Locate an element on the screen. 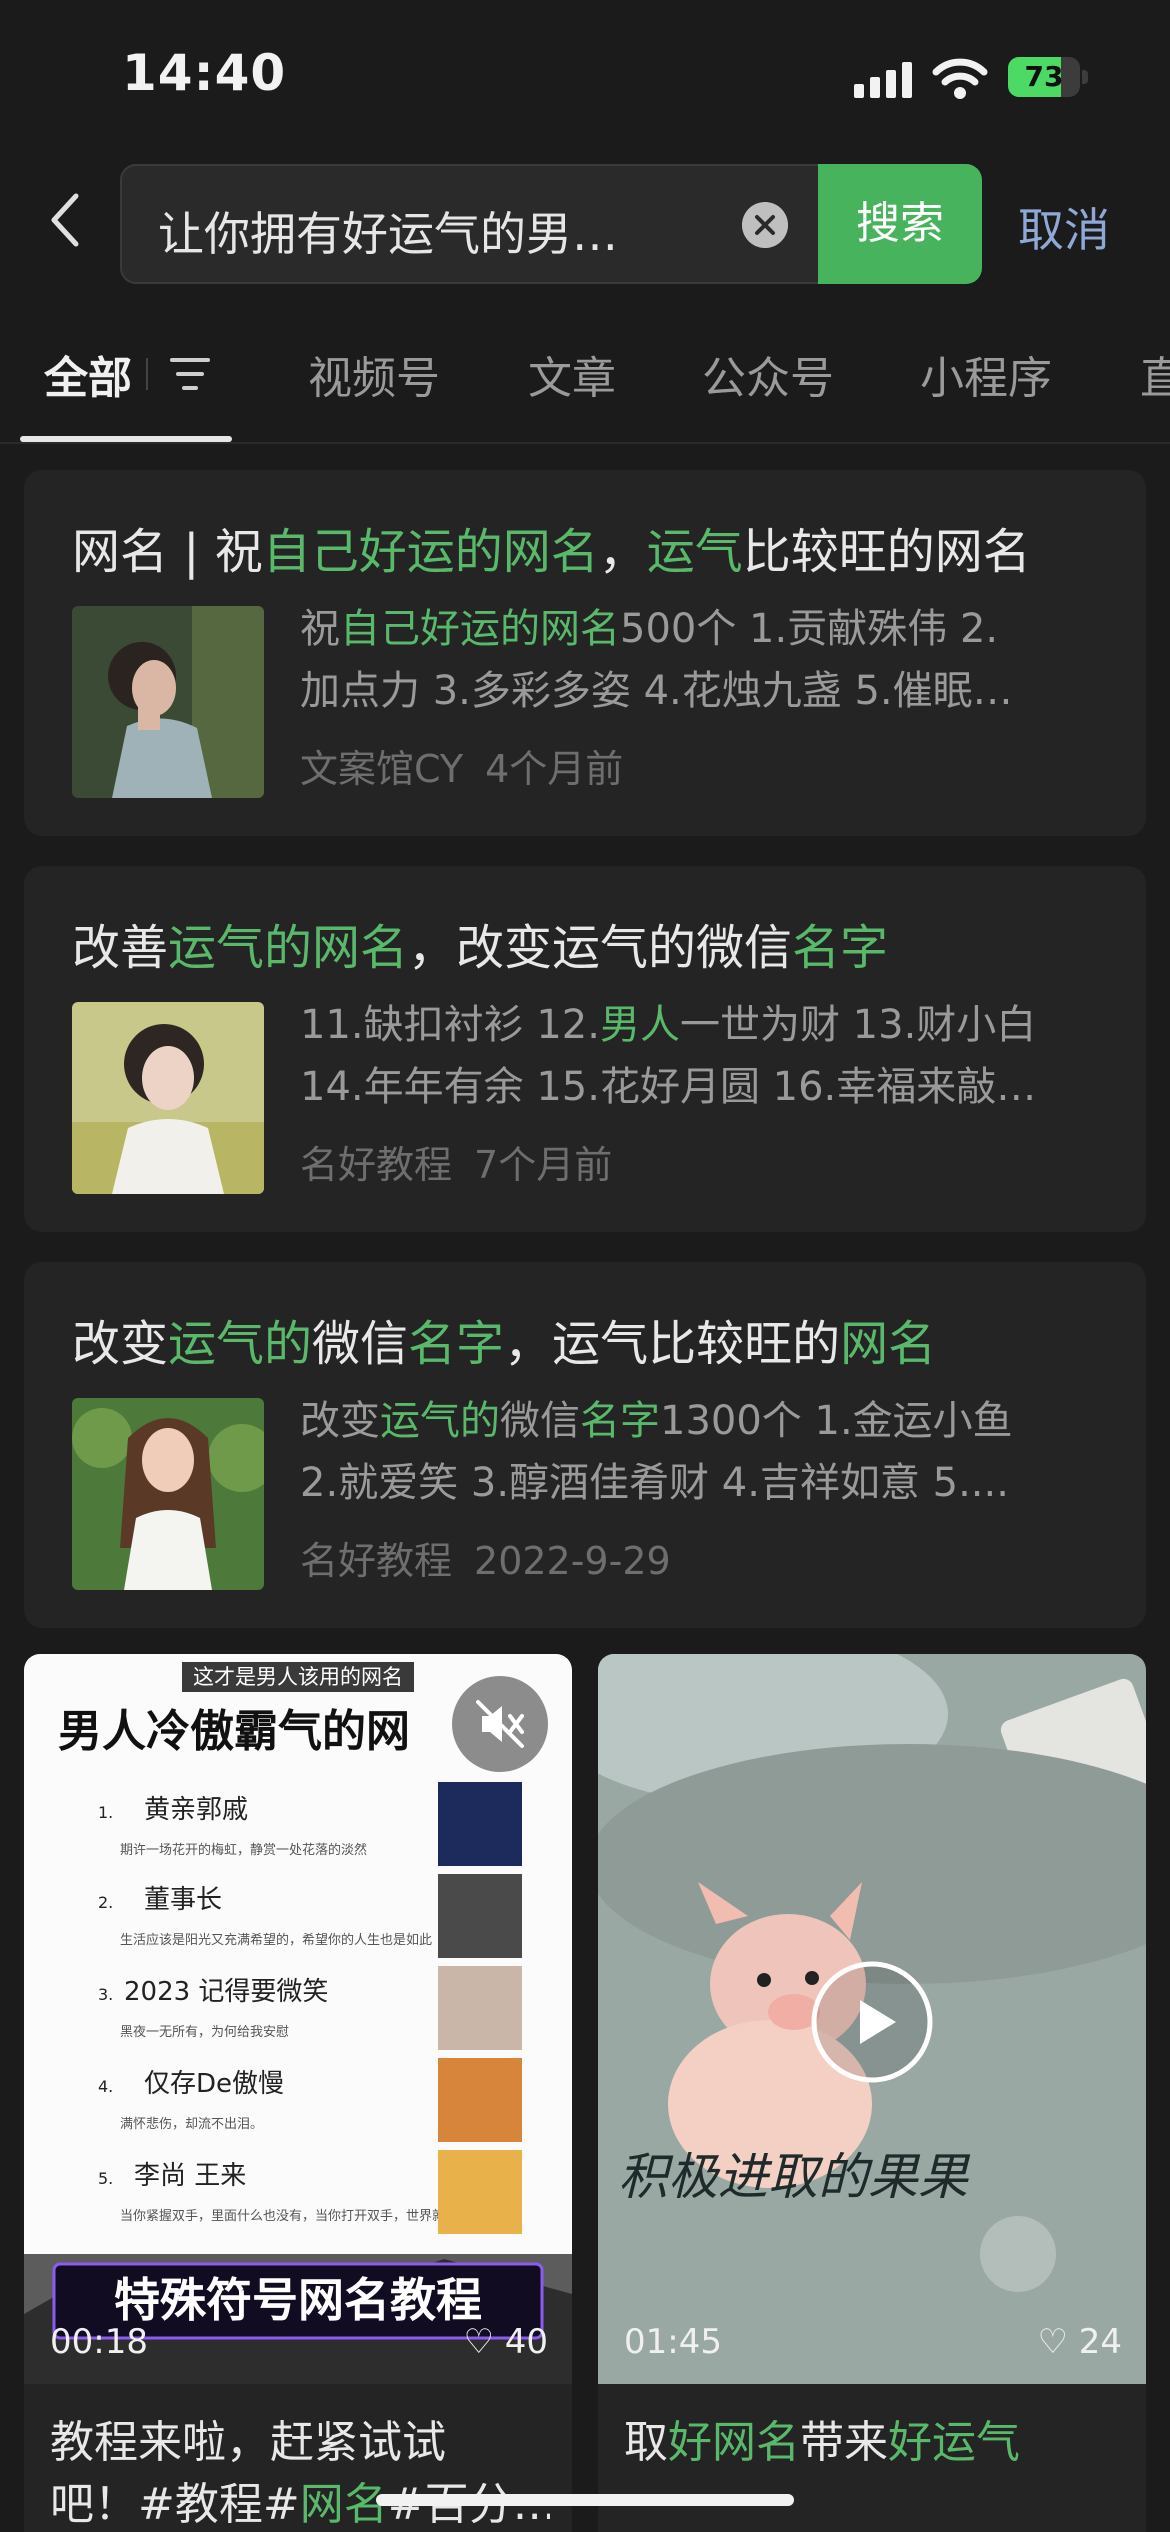 Image resolution: width=1170 pixels, height=2532 pixels. result-time: 7个月前 is located at coordinates (543, 1165).